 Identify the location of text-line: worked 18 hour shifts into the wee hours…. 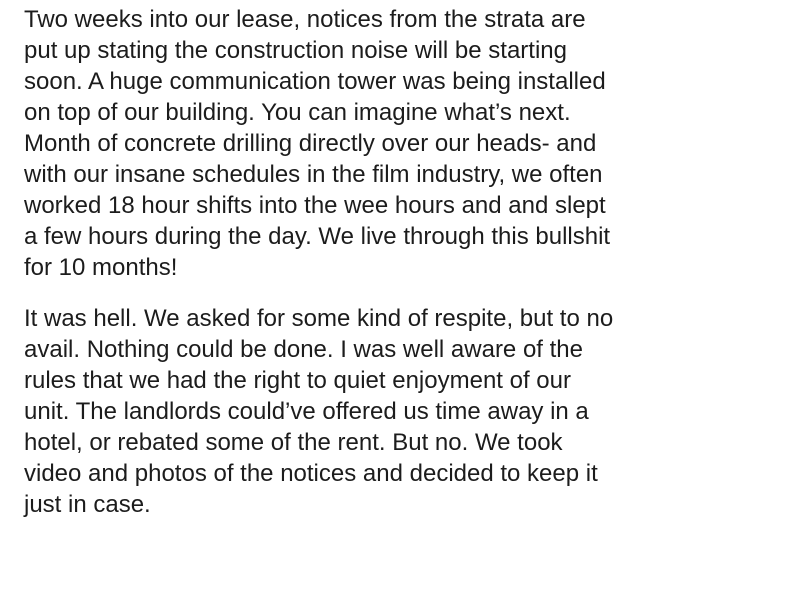
(315, 205).